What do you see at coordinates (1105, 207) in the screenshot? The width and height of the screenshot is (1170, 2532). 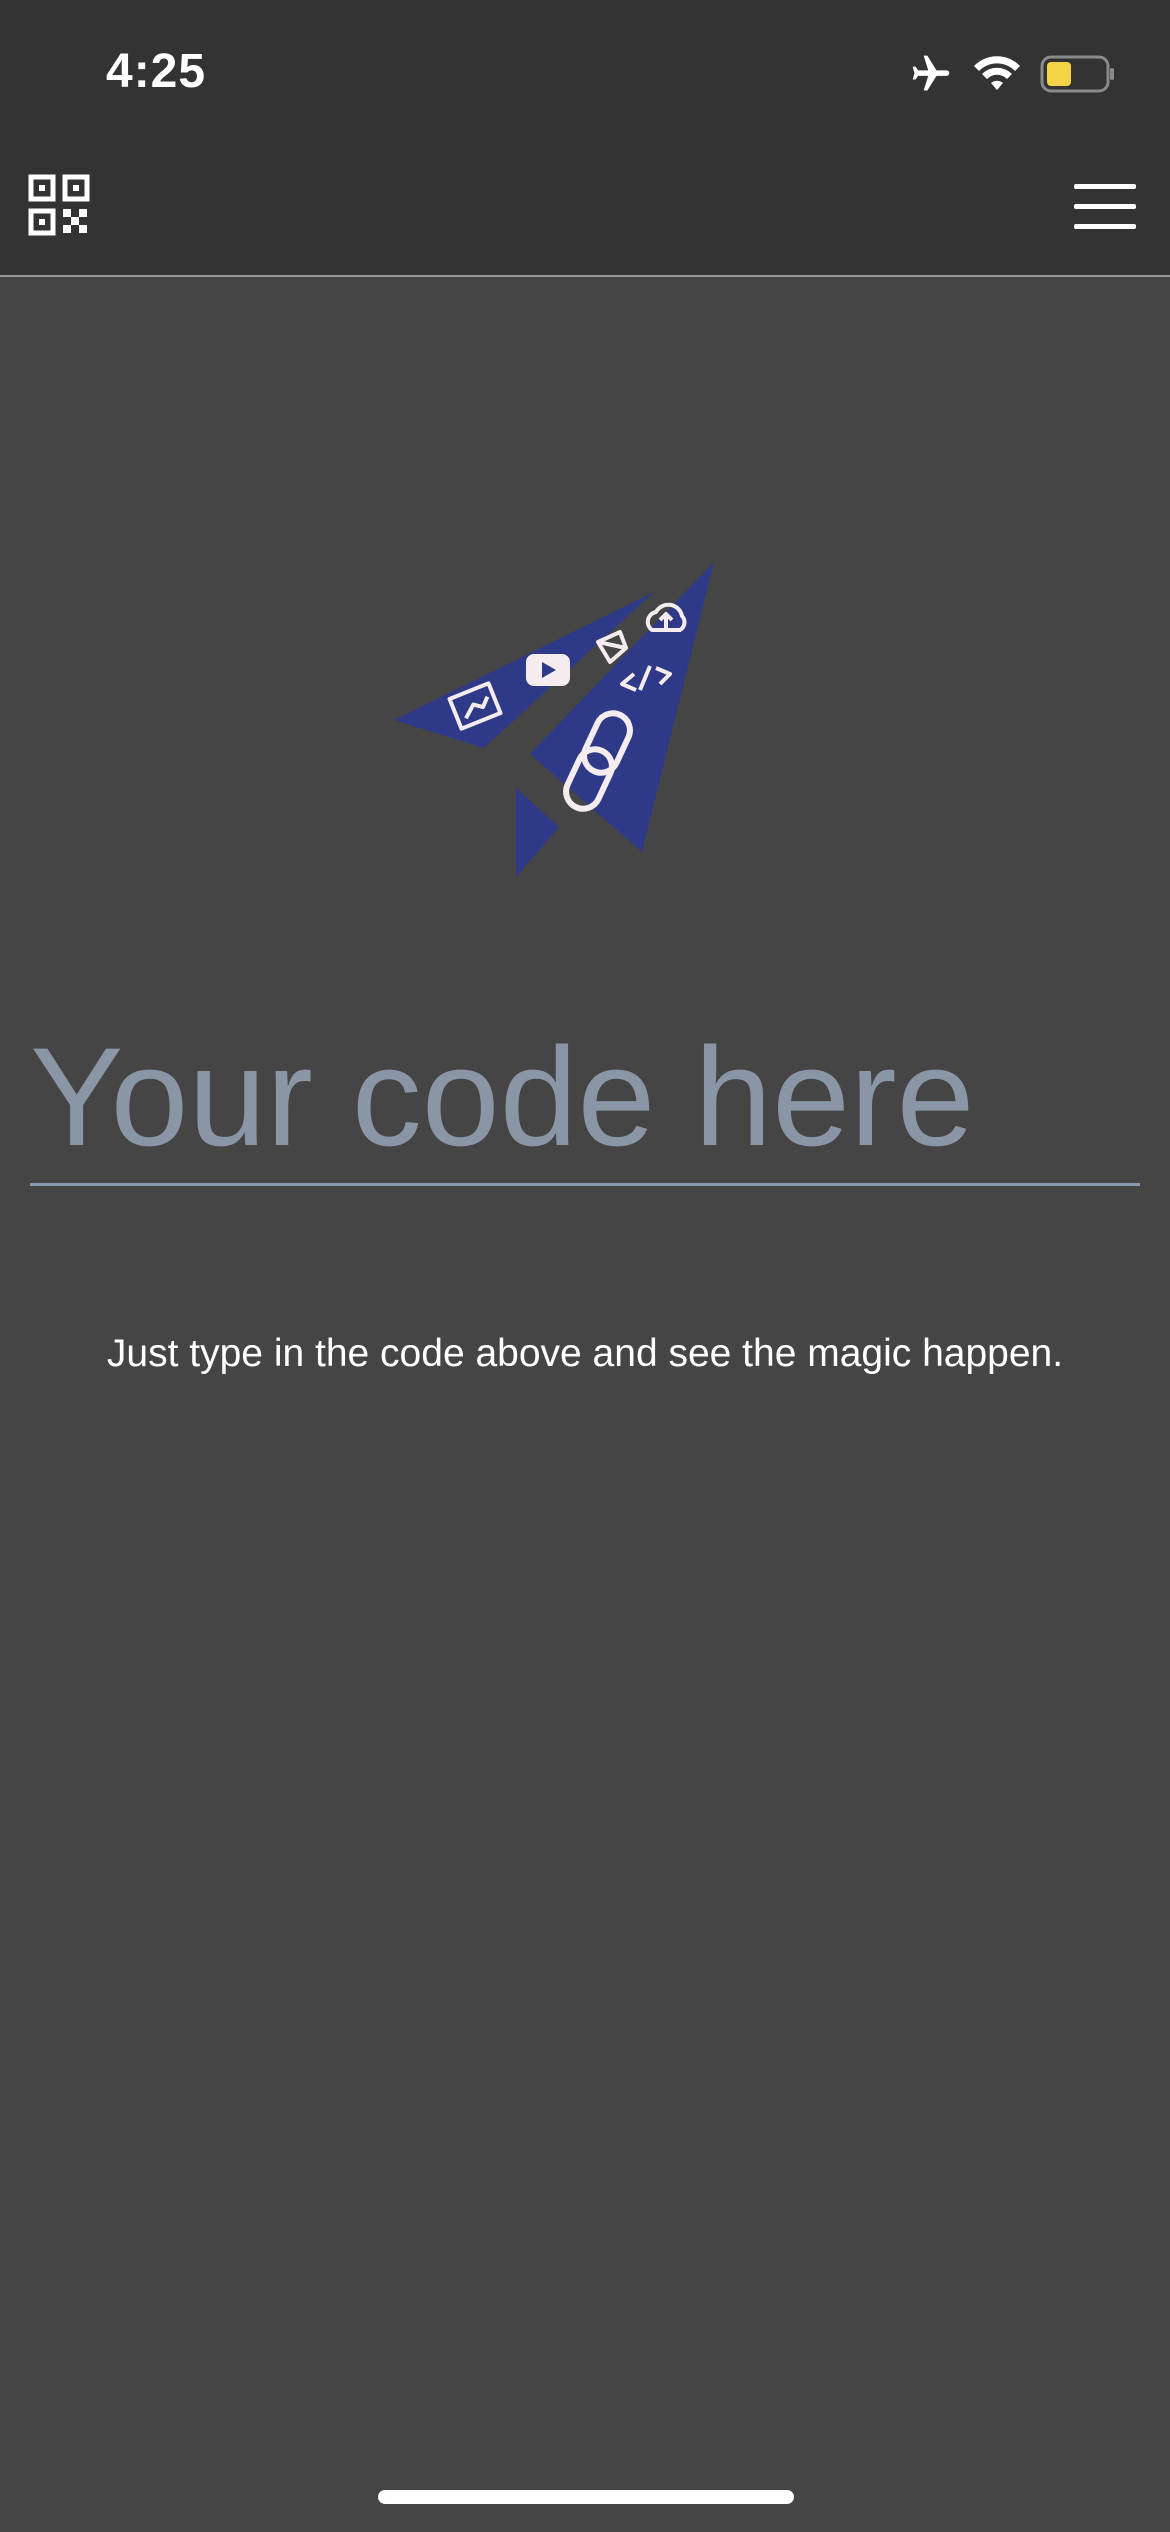 I see `hamburger-menu-icon` at bounding box center [1105, 207].